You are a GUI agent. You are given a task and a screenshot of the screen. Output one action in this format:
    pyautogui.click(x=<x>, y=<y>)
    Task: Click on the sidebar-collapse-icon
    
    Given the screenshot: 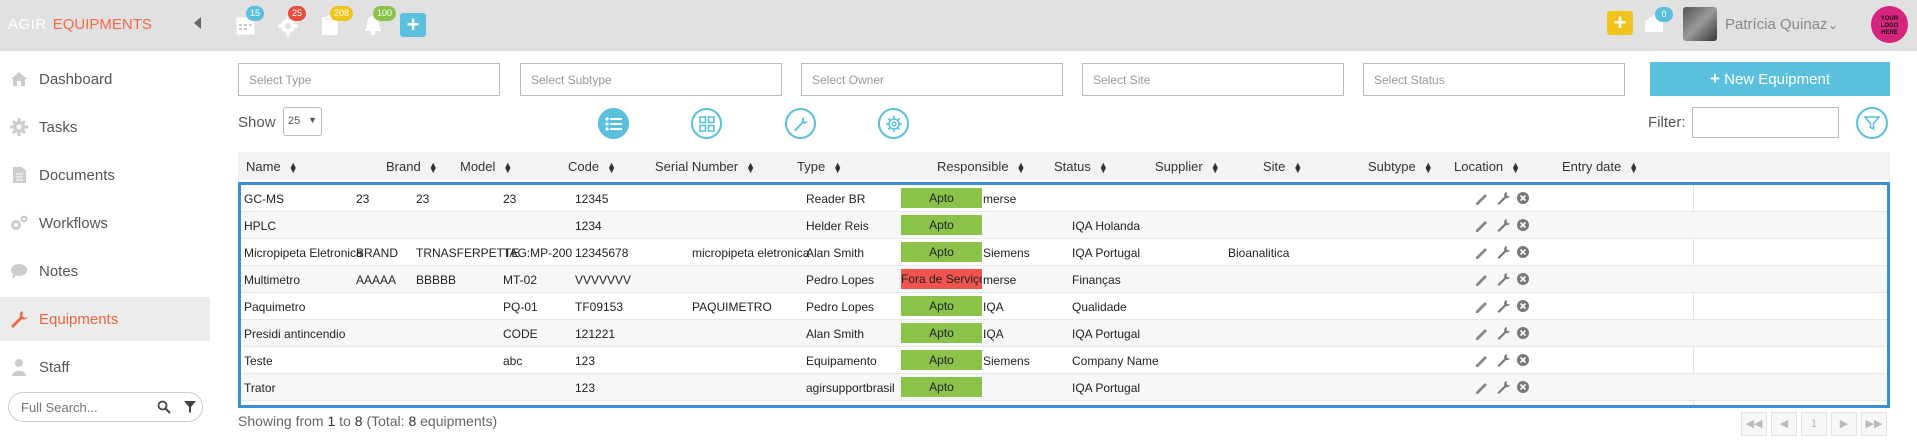 What is the action you would take?
    pyautogui.click(x=197, y=23)
    